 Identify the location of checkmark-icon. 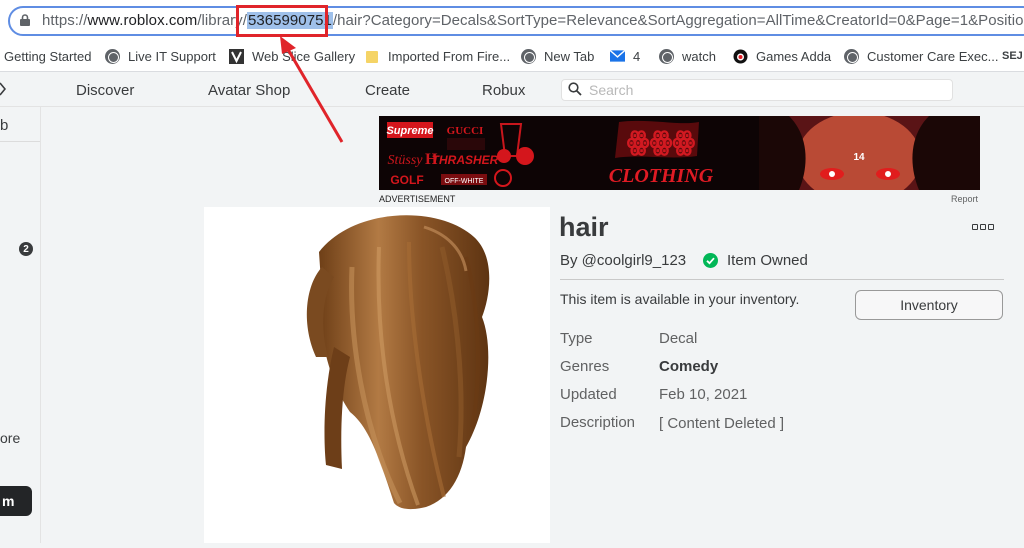
(710, 260).